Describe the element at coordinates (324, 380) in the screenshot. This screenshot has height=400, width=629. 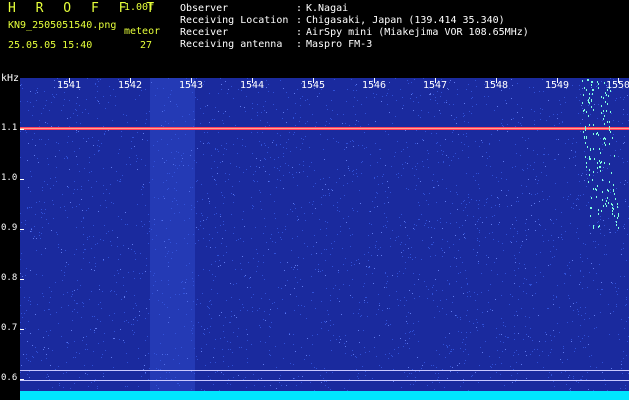
I see `reference-line-lower` at that location.